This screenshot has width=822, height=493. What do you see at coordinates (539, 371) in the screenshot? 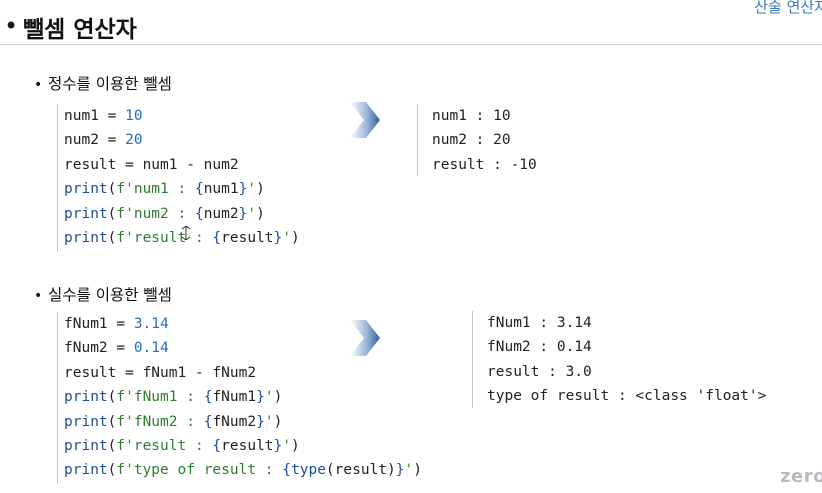
I see `output-line: result : 3.0` at bounding box center [539, 371].